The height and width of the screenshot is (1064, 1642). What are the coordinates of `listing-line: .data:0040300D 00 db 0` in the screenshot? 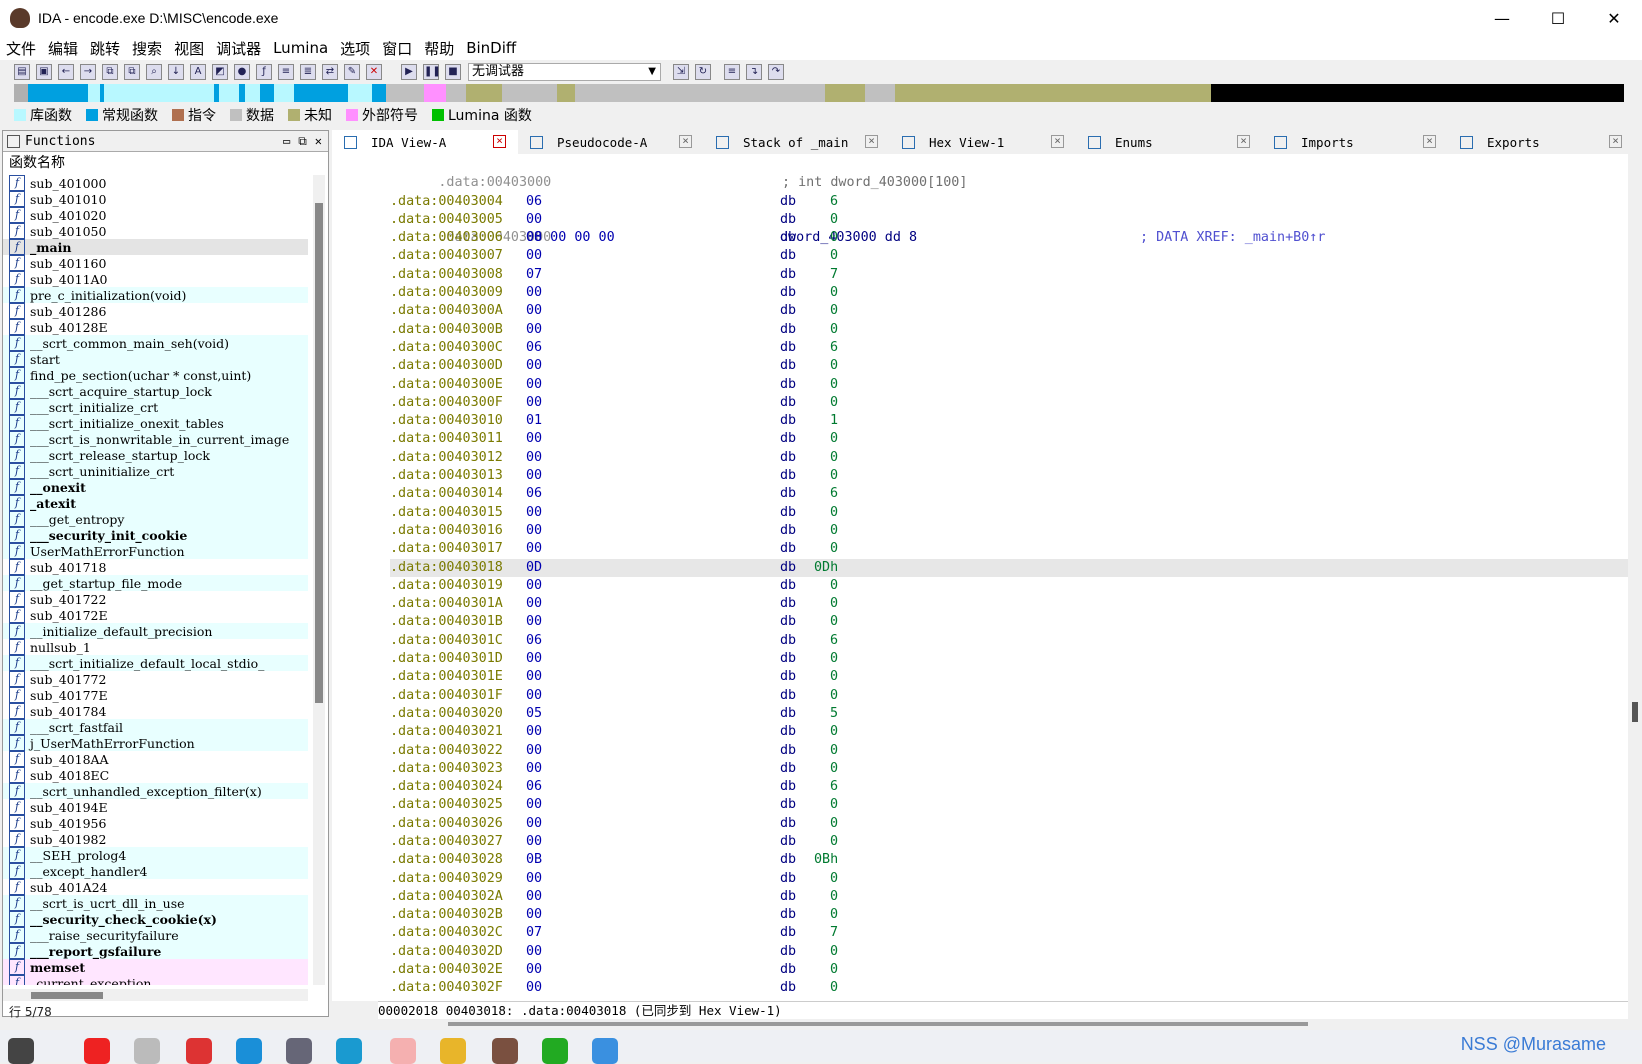 It's located at (1010, 366).